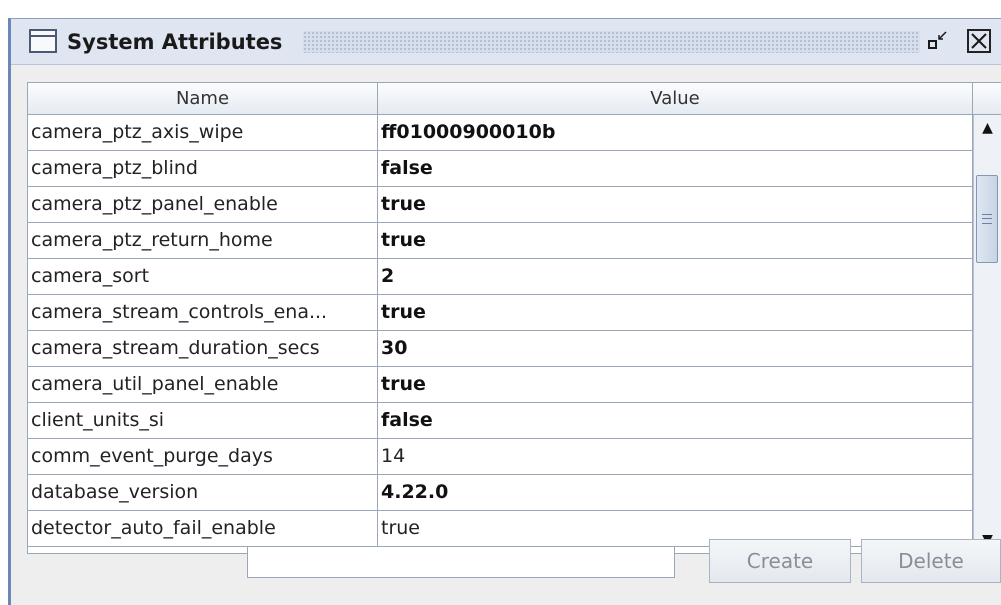 The height and width of the screenshot is (605, 1001). I want to click on column-header-name: Name, so click(203, 99).